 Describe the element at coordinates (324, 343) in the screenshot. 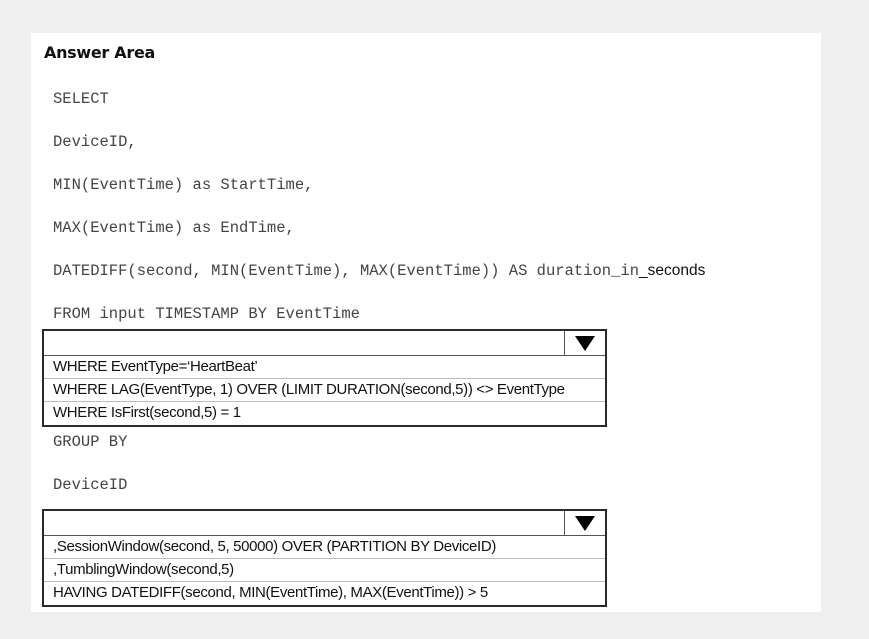

I see `where-clause-dropdown-header` at that location.